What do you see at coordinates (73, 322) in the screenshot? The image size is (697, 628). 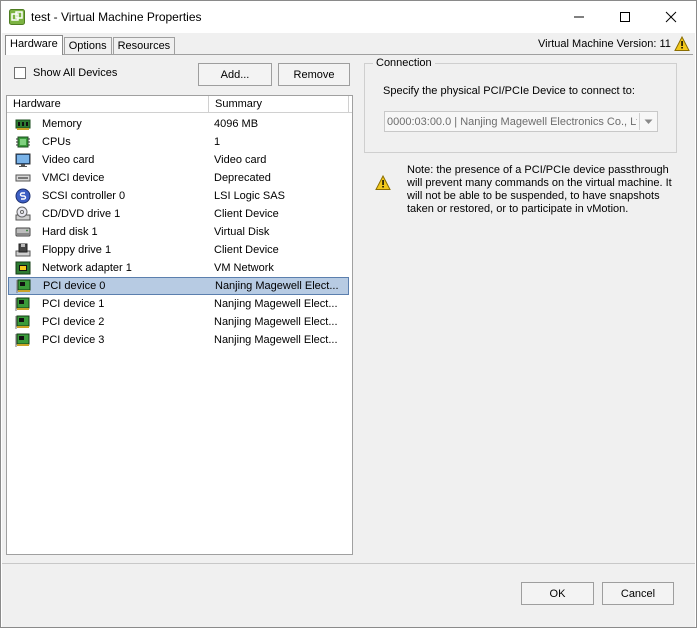 I see `hardware-name: PCI device 2` at bounding box center [73, 322].